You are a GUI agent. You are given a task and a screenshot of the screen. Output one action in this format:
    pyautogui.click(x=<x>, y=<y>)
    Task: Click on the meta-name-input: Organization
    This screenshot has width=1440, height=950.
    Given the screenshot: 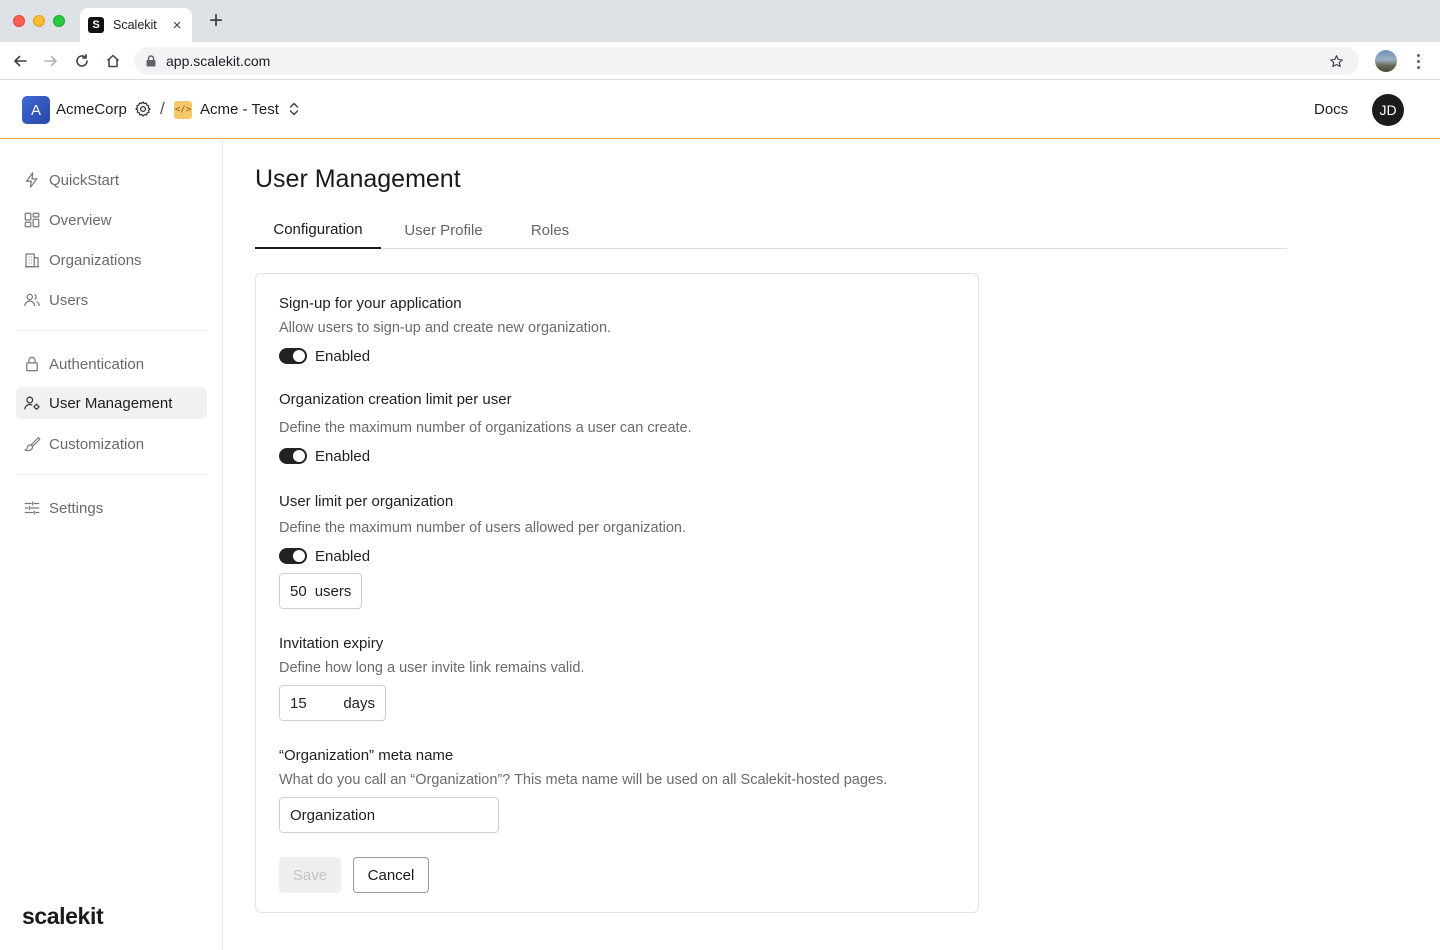 What is the action you would take?
    pyautogui.click(x=389, y=815)
    